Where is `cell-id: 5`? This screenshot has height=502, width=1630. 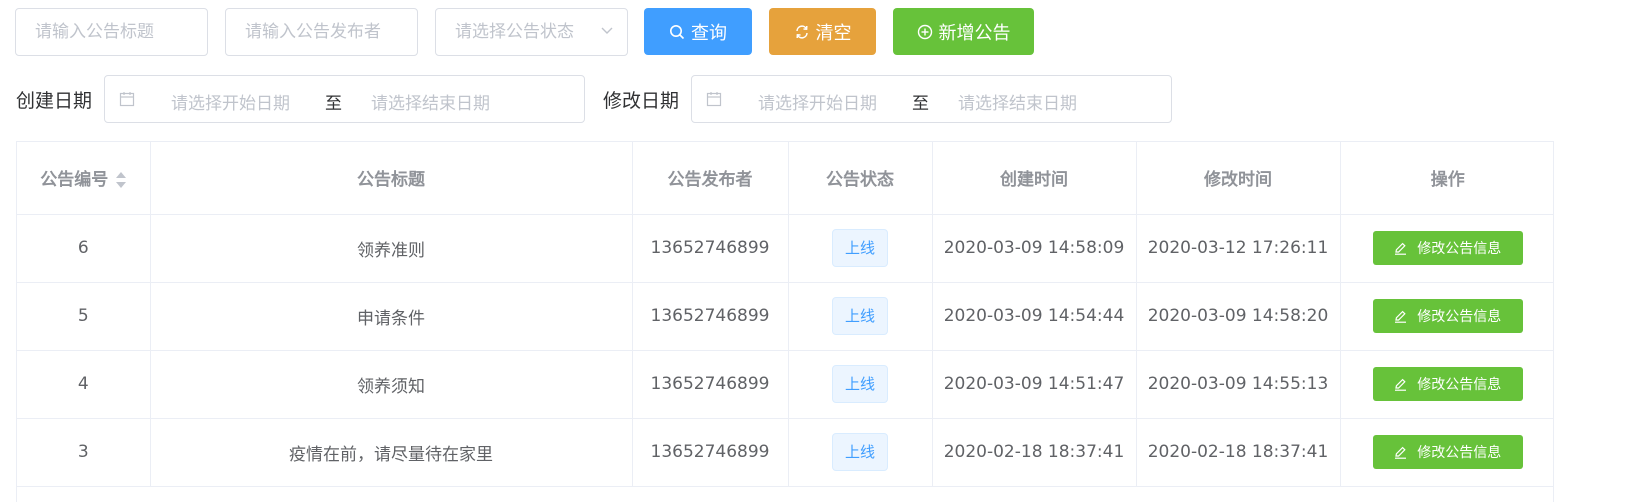
cell-id: 5 is located at coordinates (84, 316).